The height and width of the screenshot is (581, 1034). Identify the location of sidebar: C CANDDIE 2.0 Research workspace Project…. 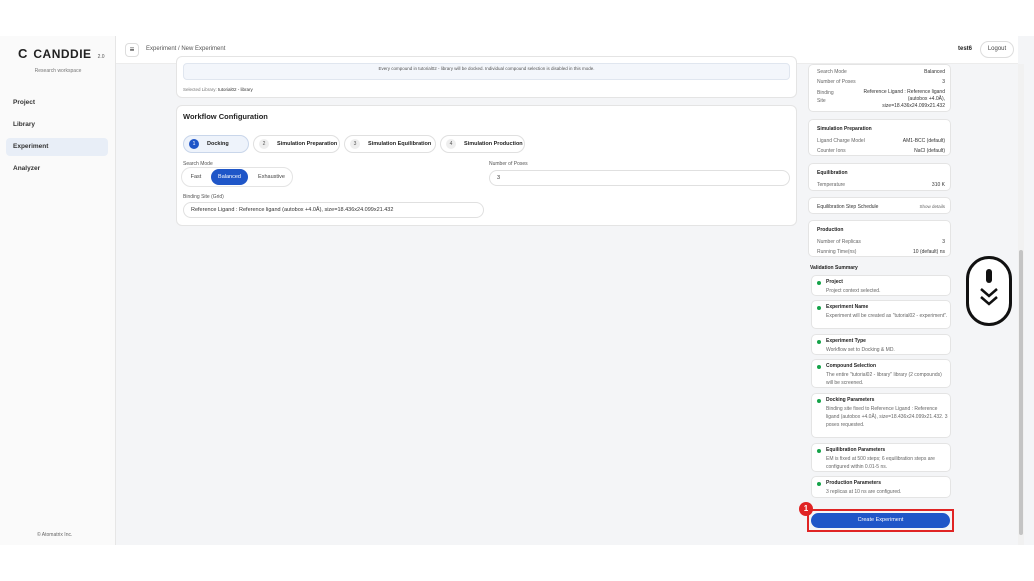
(58, 290).